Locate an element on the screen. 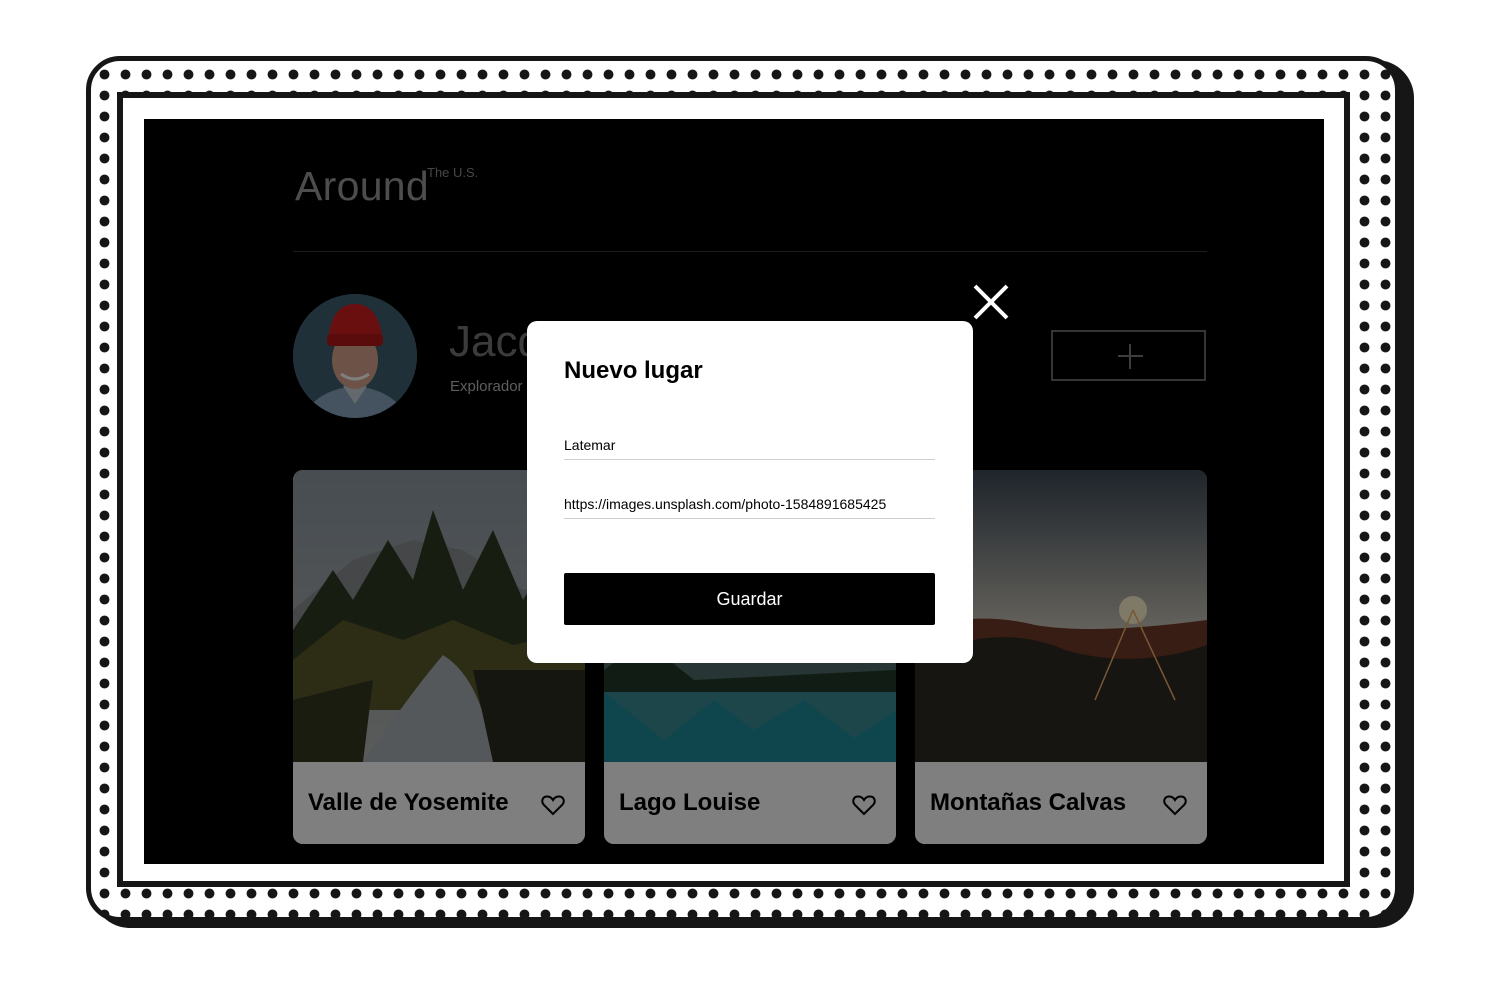 This screenshot has width=1500, height=984. modal-title: Nuevo lugar is located at coordinates (633, 370).